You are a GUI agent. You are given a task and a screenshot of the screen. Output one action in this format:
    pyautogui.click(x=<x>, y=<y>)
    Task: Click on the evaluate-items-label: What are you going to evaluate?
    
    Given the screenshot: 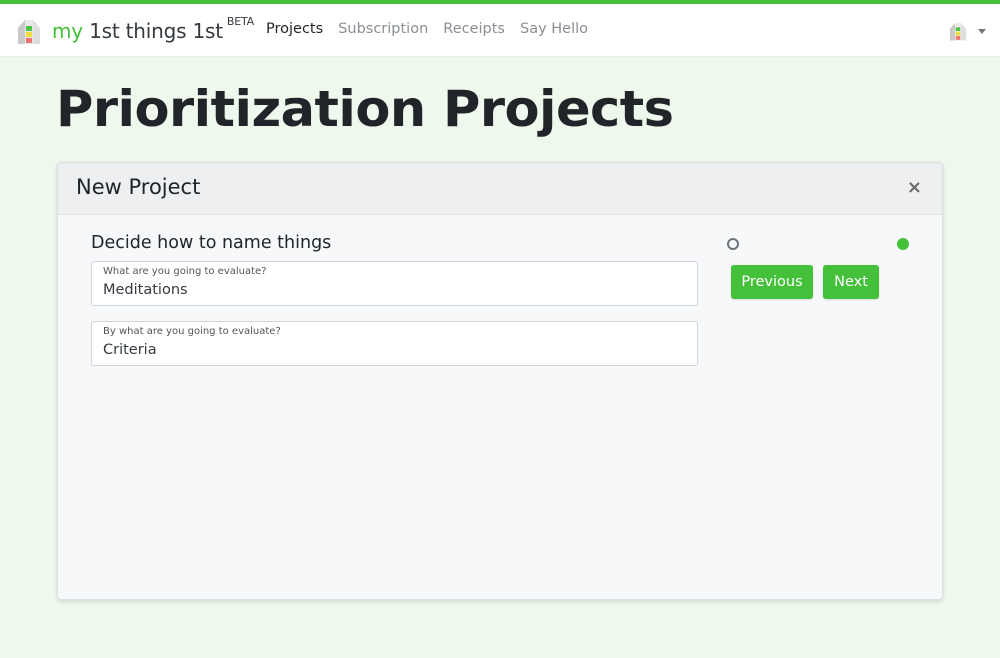 What is the action you would take?
    pyautogui.click(x=185, y=271)
    